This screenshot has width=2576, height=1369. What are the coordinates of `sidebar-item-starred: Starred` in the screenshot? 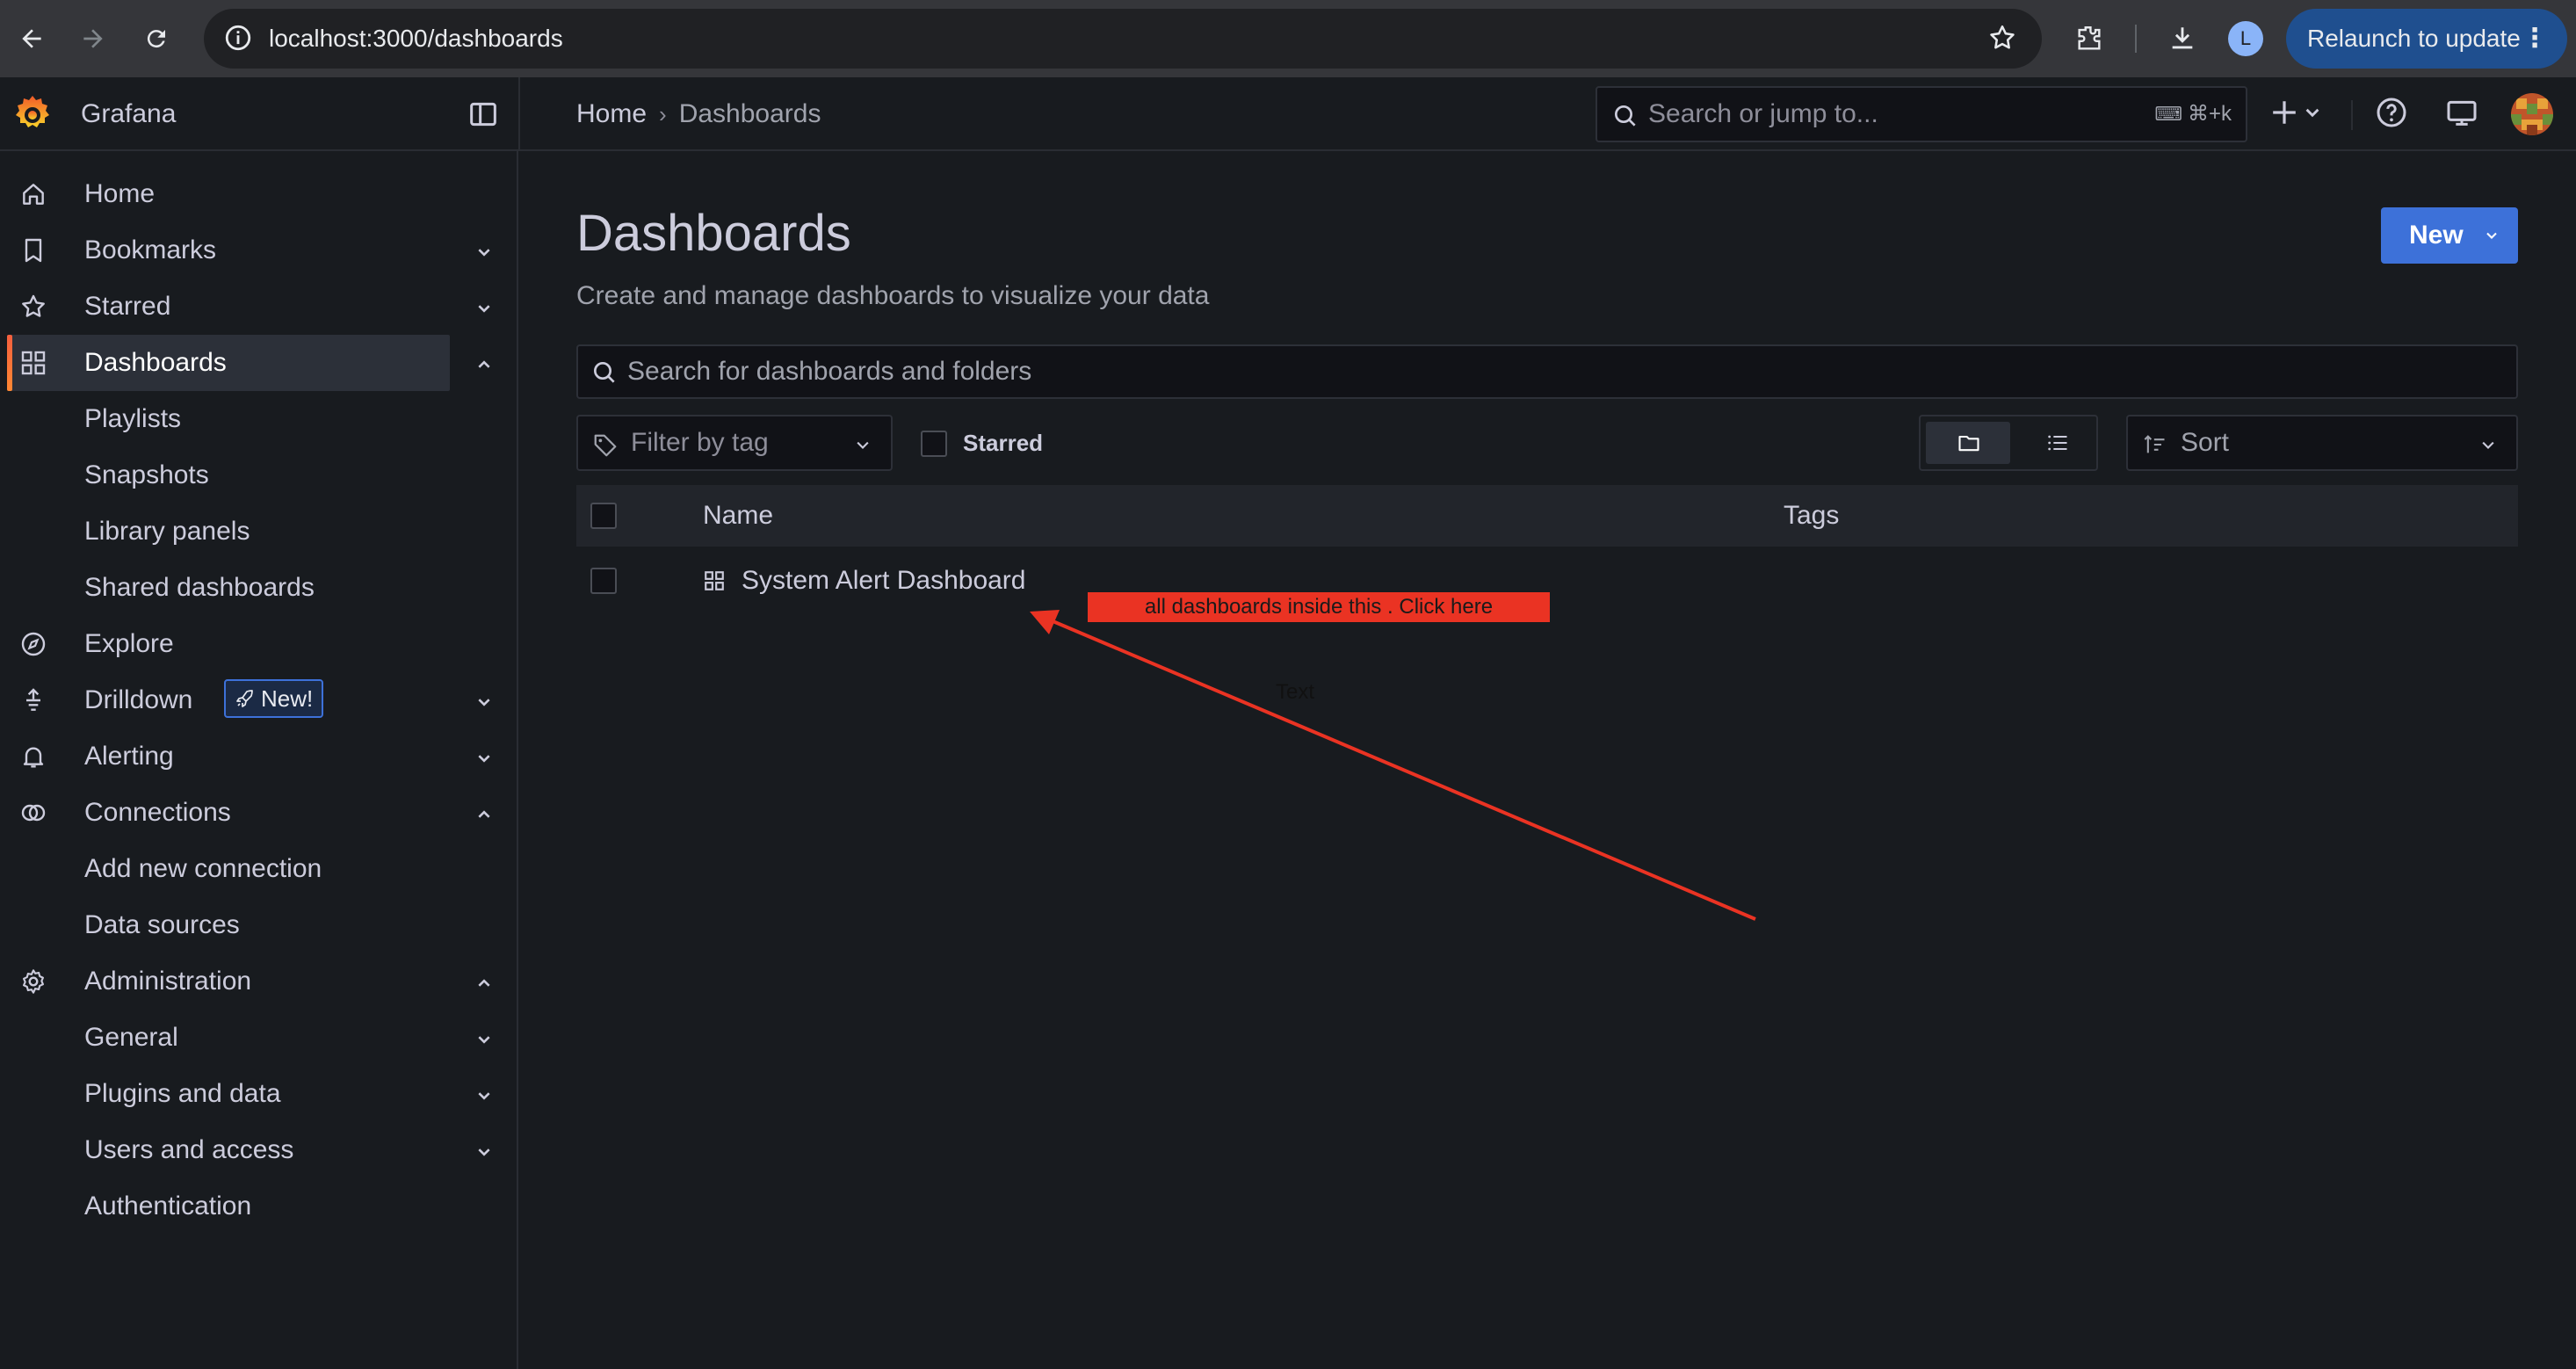 It's located at (228, 307).